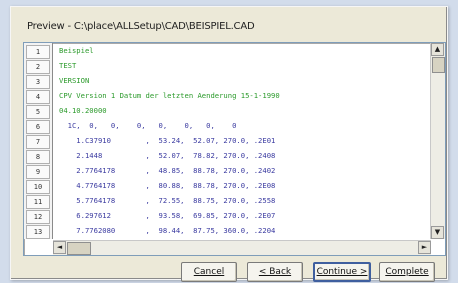 The image size is (458, 283). I want to click on line-number: 12, so click(38, 217).